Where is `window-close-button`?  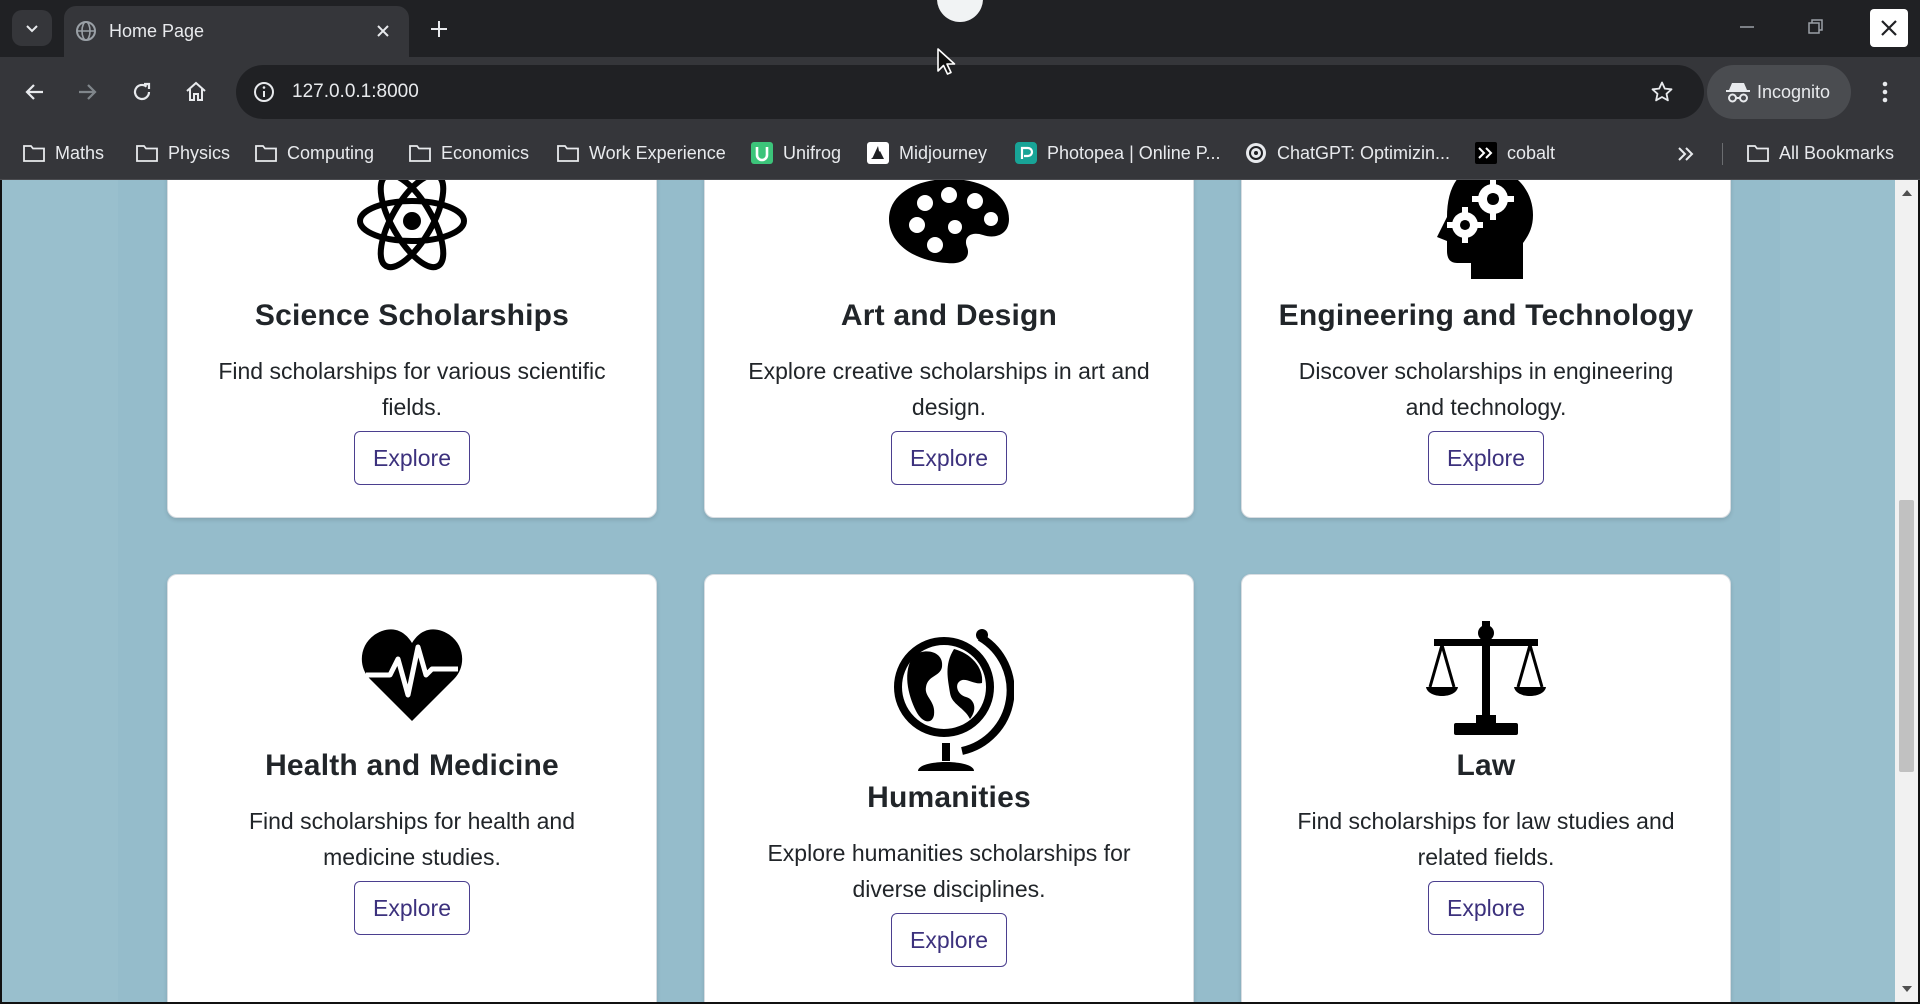 window-close-button is located at coordinates (1889, 28).